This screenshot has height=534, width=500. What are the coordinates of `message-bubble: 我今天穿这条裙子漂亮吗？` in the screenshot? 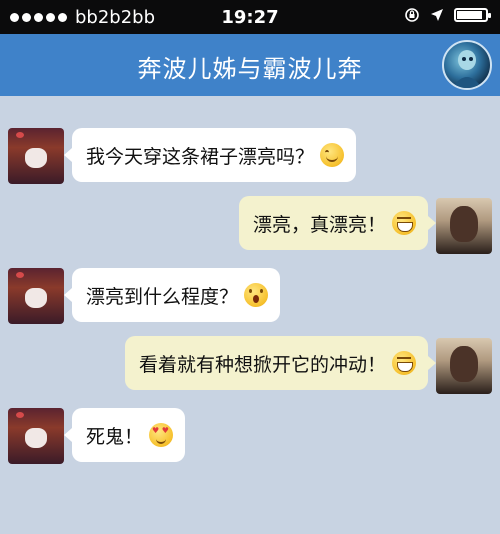 It's located at (210, 155).